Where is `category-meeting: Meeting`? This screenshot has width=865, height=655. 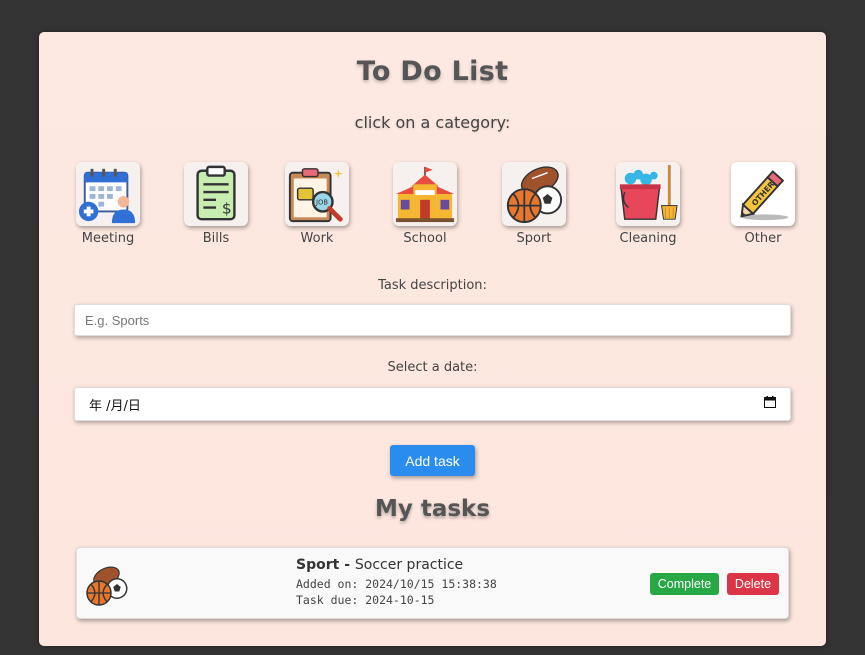 category-meeting: Meeting is located at coordinates (108, 204).